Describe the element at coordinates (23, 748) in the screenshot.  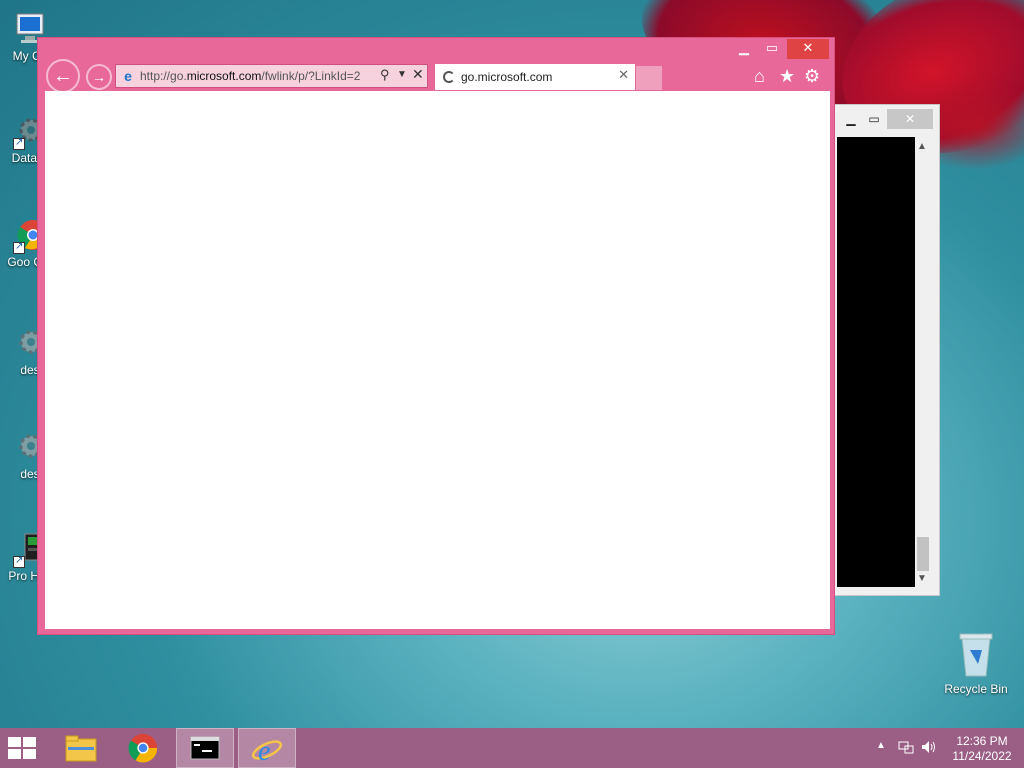
I see `start-button` at that location.